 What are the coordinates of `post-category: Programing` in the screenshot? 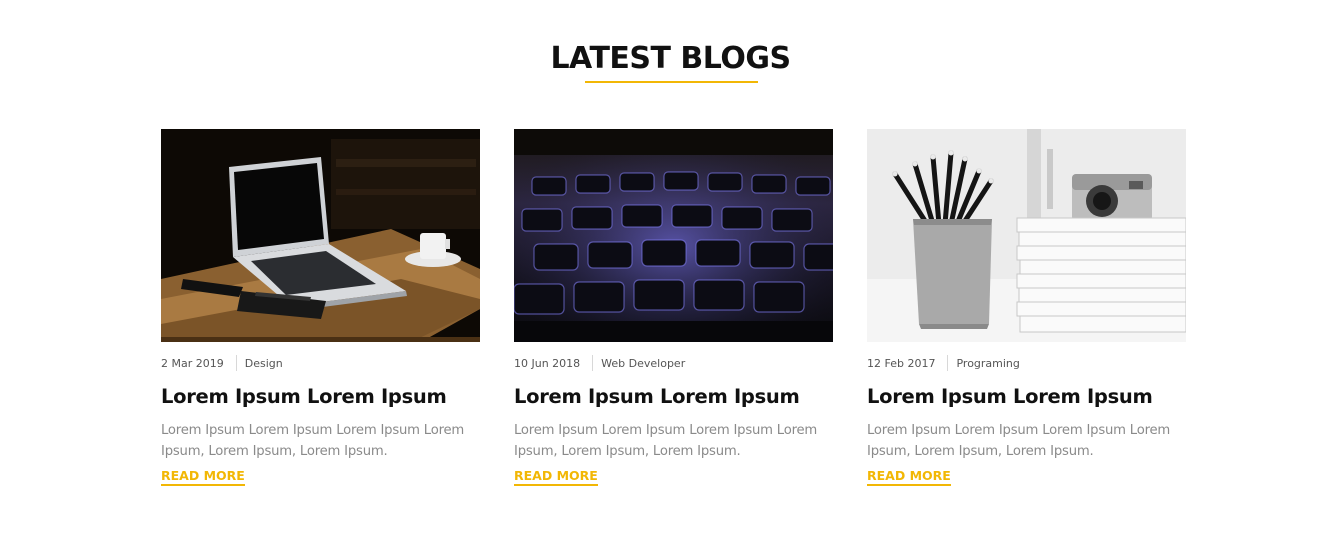 It's located at (983, 363).